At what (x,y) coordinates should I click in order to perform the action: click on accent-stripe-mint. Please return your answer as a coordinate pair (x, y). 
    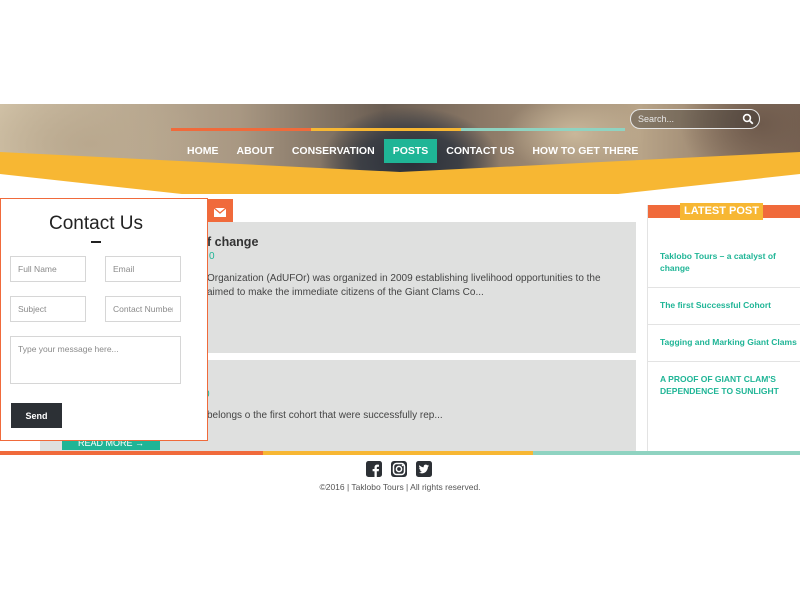
    Looking at the image, I should click on (543, 129).